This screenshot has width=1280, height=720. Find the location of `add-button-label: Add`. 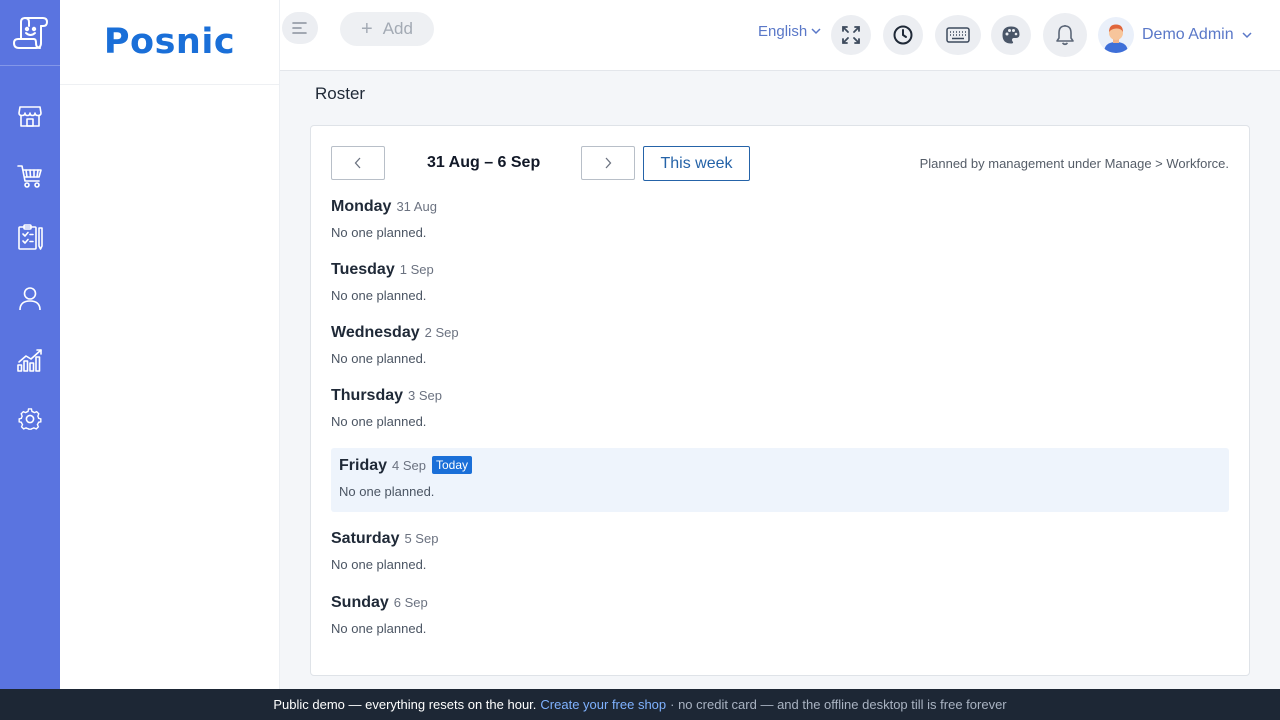

add-button-label: Add is located at coordinates (397, 28).